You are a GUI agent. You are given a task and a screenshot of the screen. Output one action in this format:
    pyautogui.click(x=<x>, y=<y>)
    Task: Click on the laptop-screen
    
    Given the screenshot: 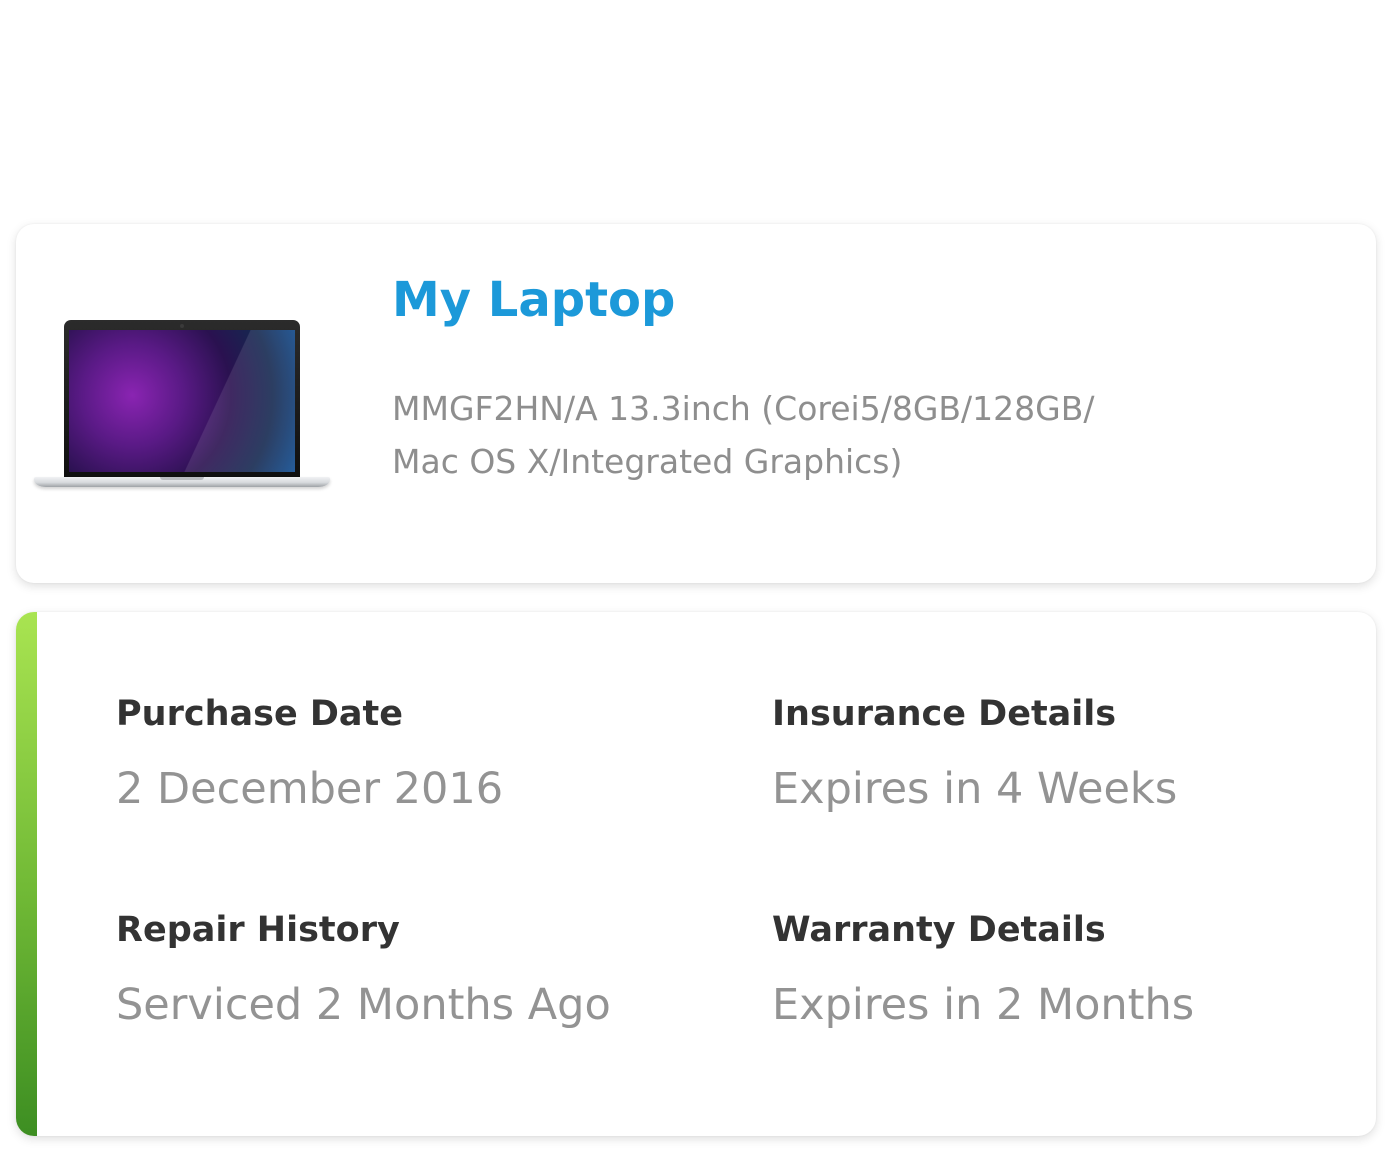 What is the action you would take?
    pyautogui.click(x=182, y=401)
    